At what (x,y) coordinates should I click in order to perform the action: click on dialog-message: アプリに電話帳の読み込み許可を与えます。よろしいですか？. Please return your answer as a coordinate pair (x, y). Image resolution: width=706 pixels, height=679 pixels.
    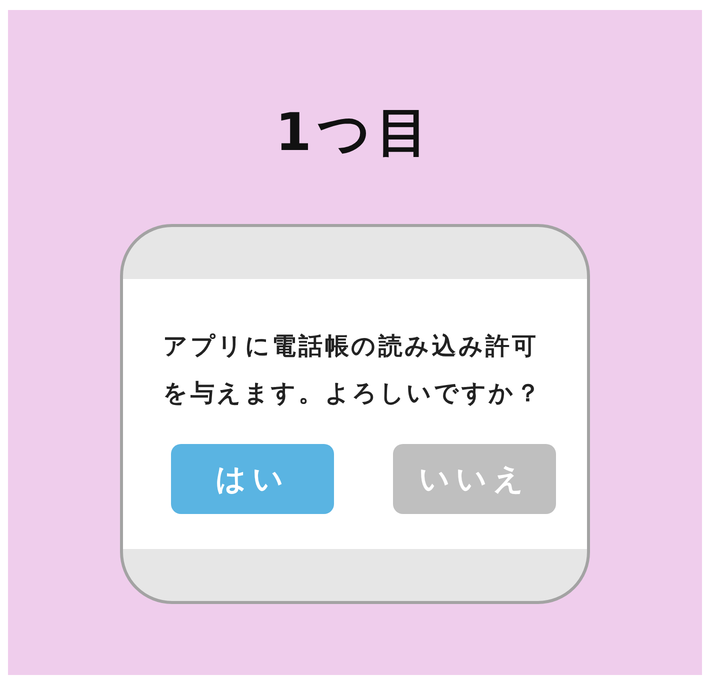
    Looking at the image, I should click on (353, 370).